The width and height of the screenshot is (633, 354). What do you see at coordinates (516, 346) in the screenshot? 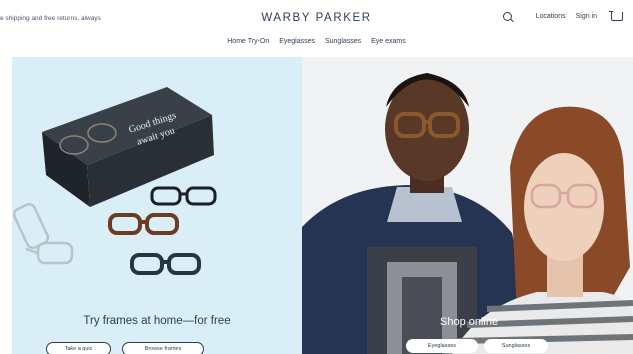
I see `shop-sunglasses-button: Sunglasses` at bounding box center [516, 346].